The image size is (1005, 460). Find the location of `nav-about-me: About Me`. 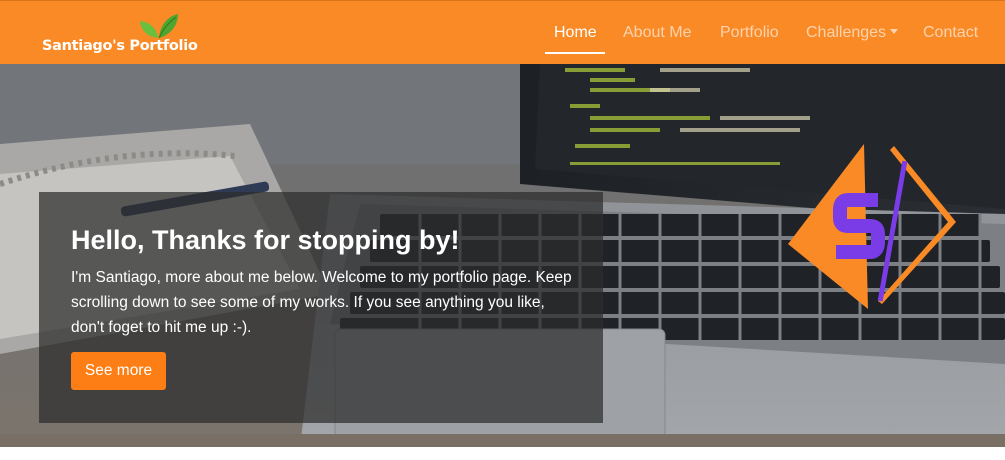

nav-about-me: About Me is located at coordinates (657, 33).